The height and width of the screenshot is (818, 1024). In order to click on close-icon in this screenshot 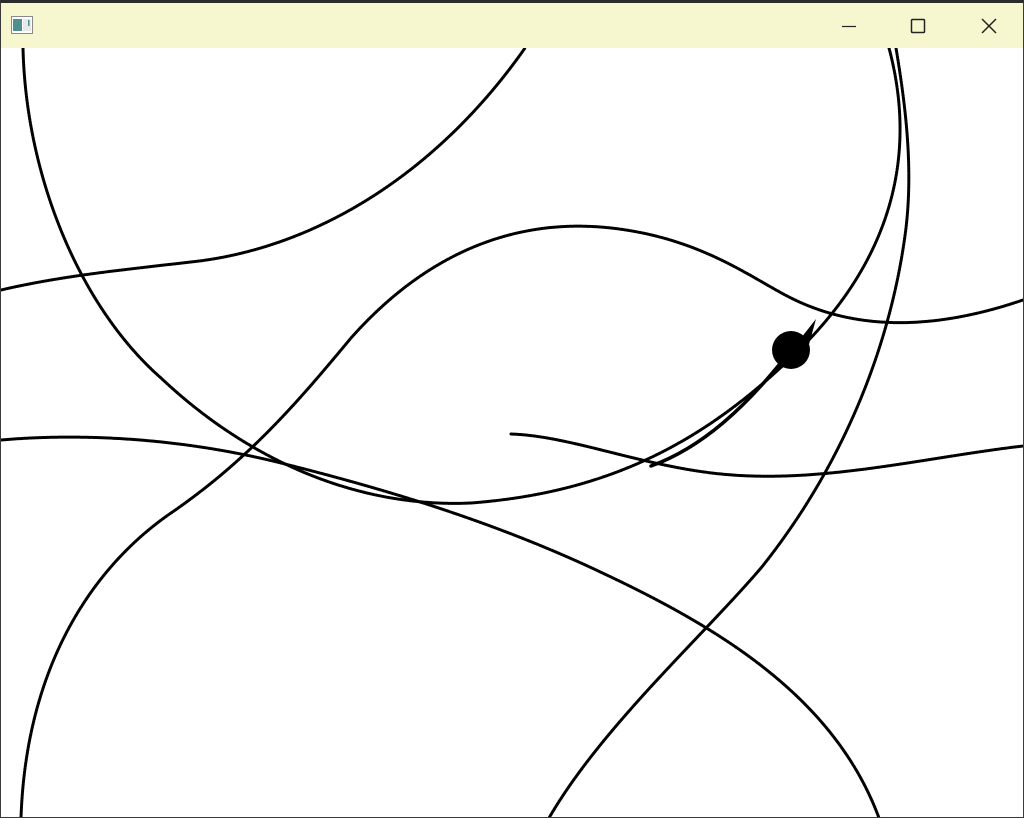, I will do `click(989, 25)`.